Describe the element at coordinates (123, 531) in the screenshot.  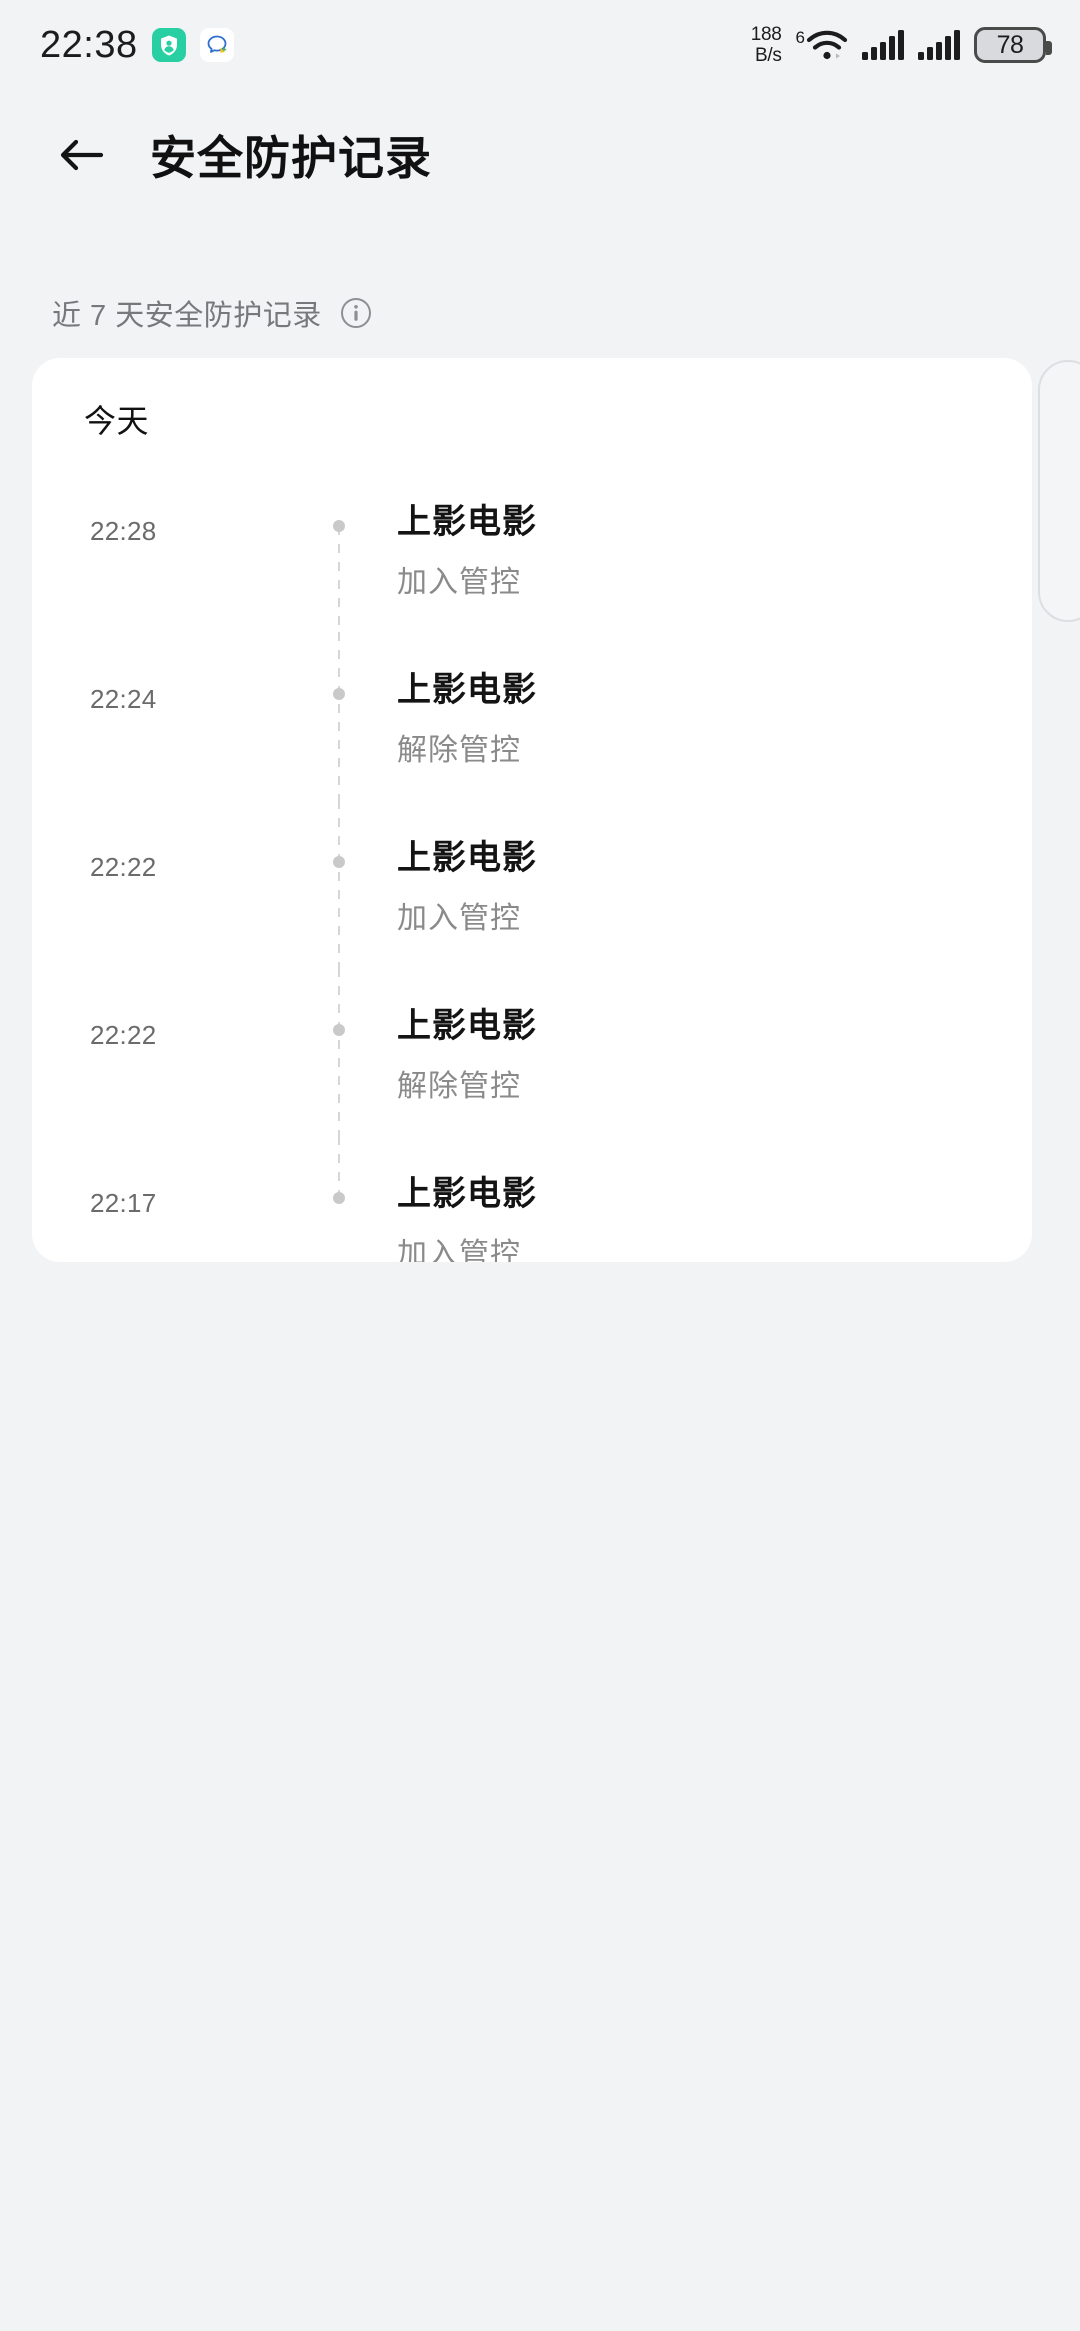
I see `record-time: 22:28` at that location.